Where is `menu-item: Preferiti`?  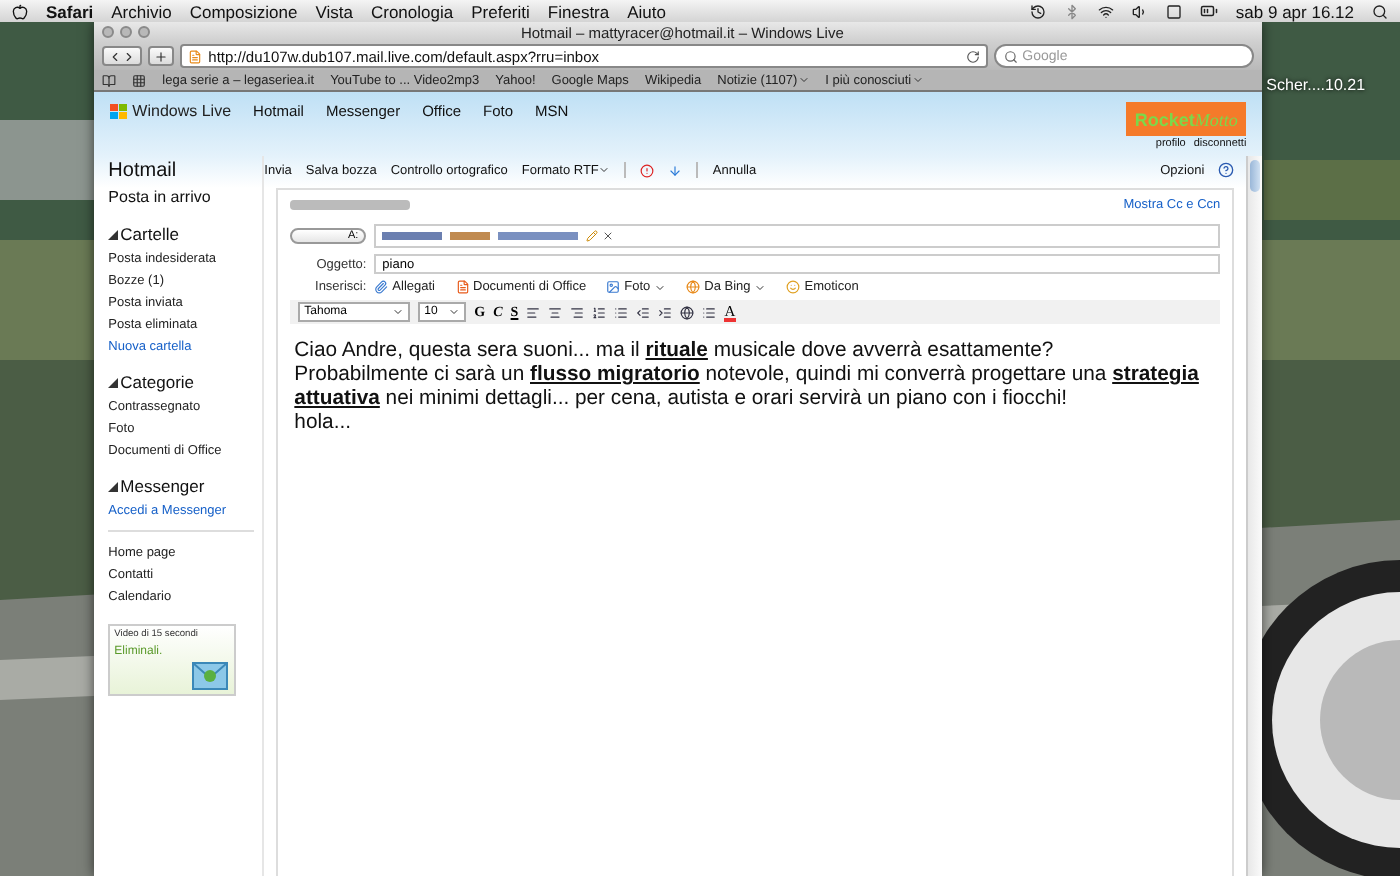
menu-item: Preferiti is located at coordinates (500, 11).